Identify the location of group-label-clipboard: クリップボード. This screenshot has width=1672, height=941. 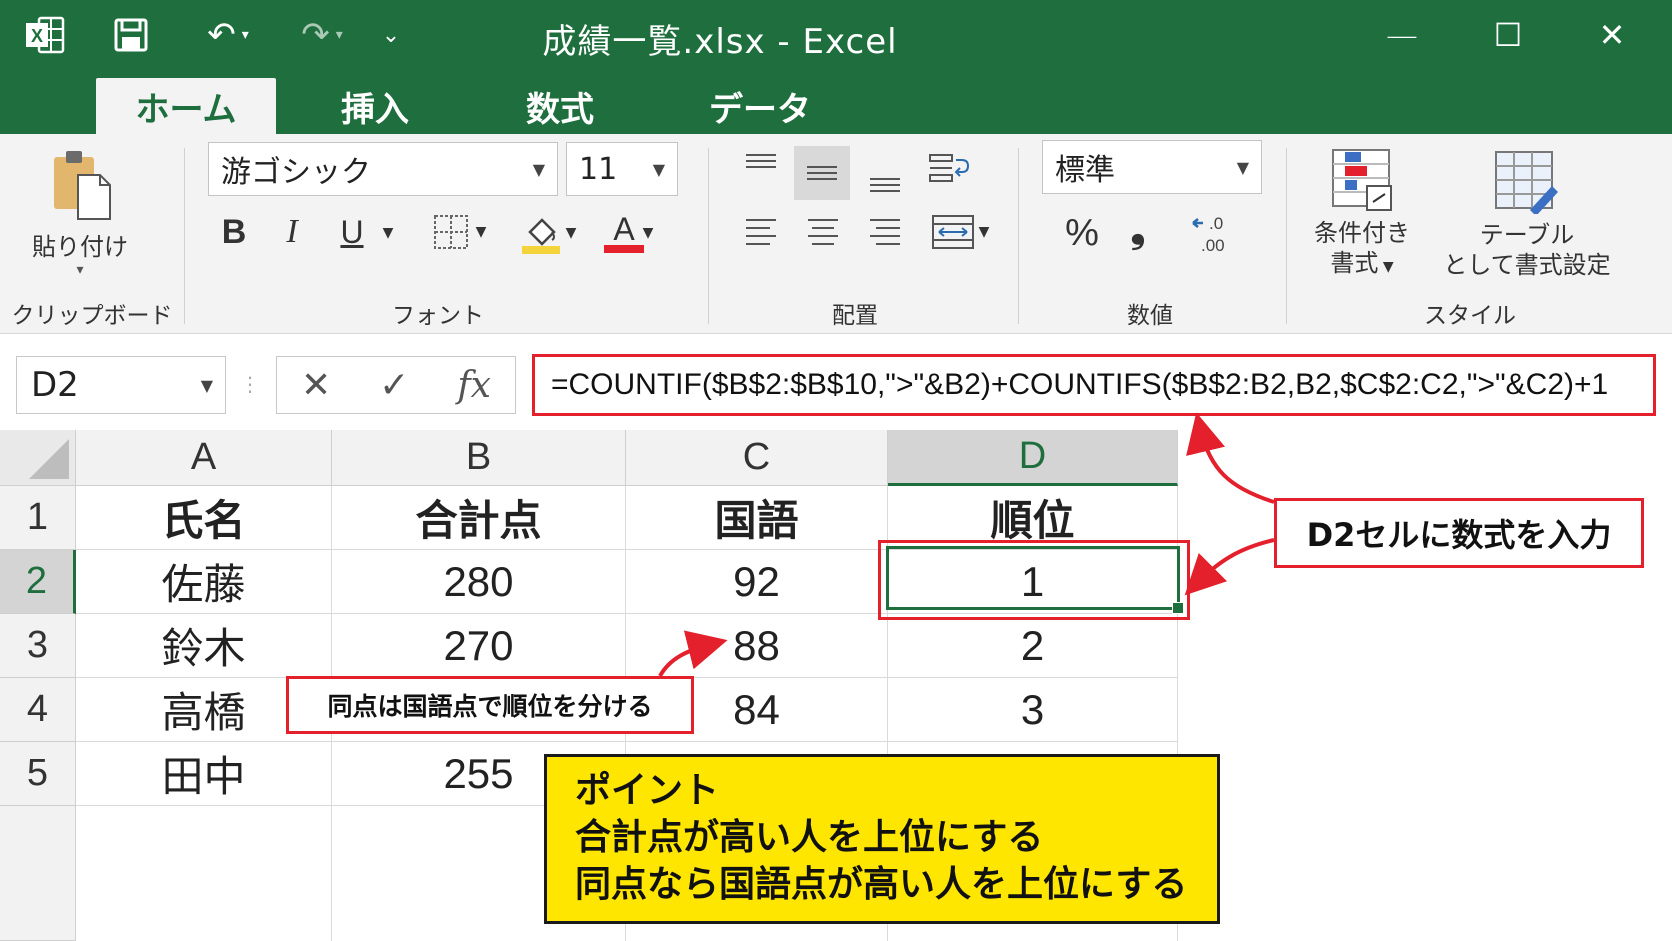
(92, 316).